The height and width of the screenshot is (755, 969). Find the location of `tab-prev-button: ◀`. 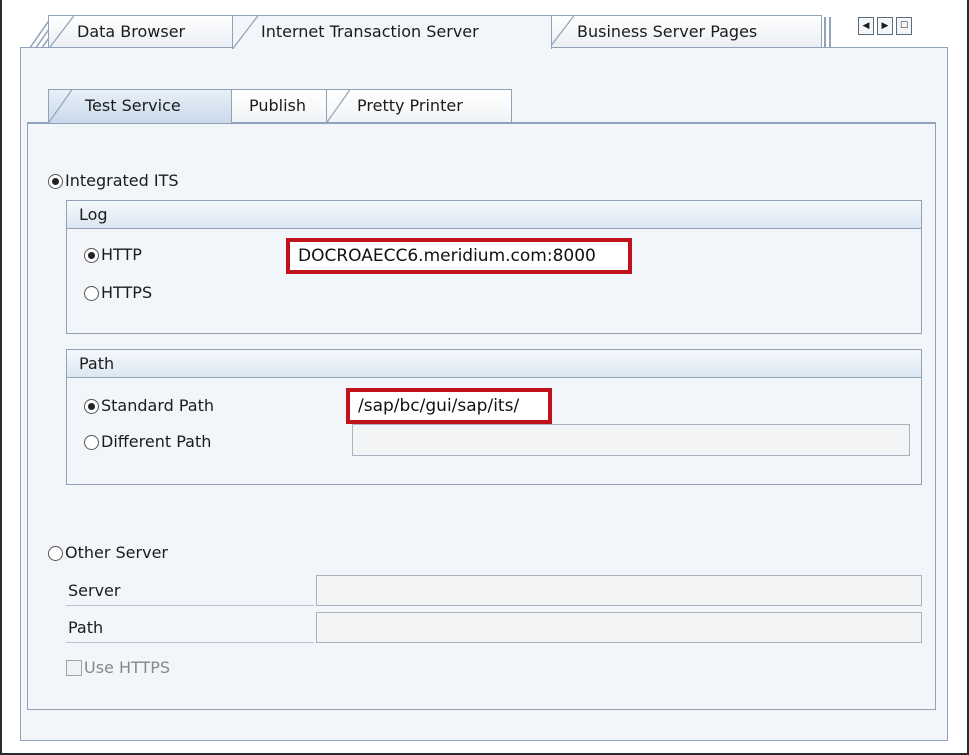

tab-prev-button: ◀ is located at coordinates (866, 26).